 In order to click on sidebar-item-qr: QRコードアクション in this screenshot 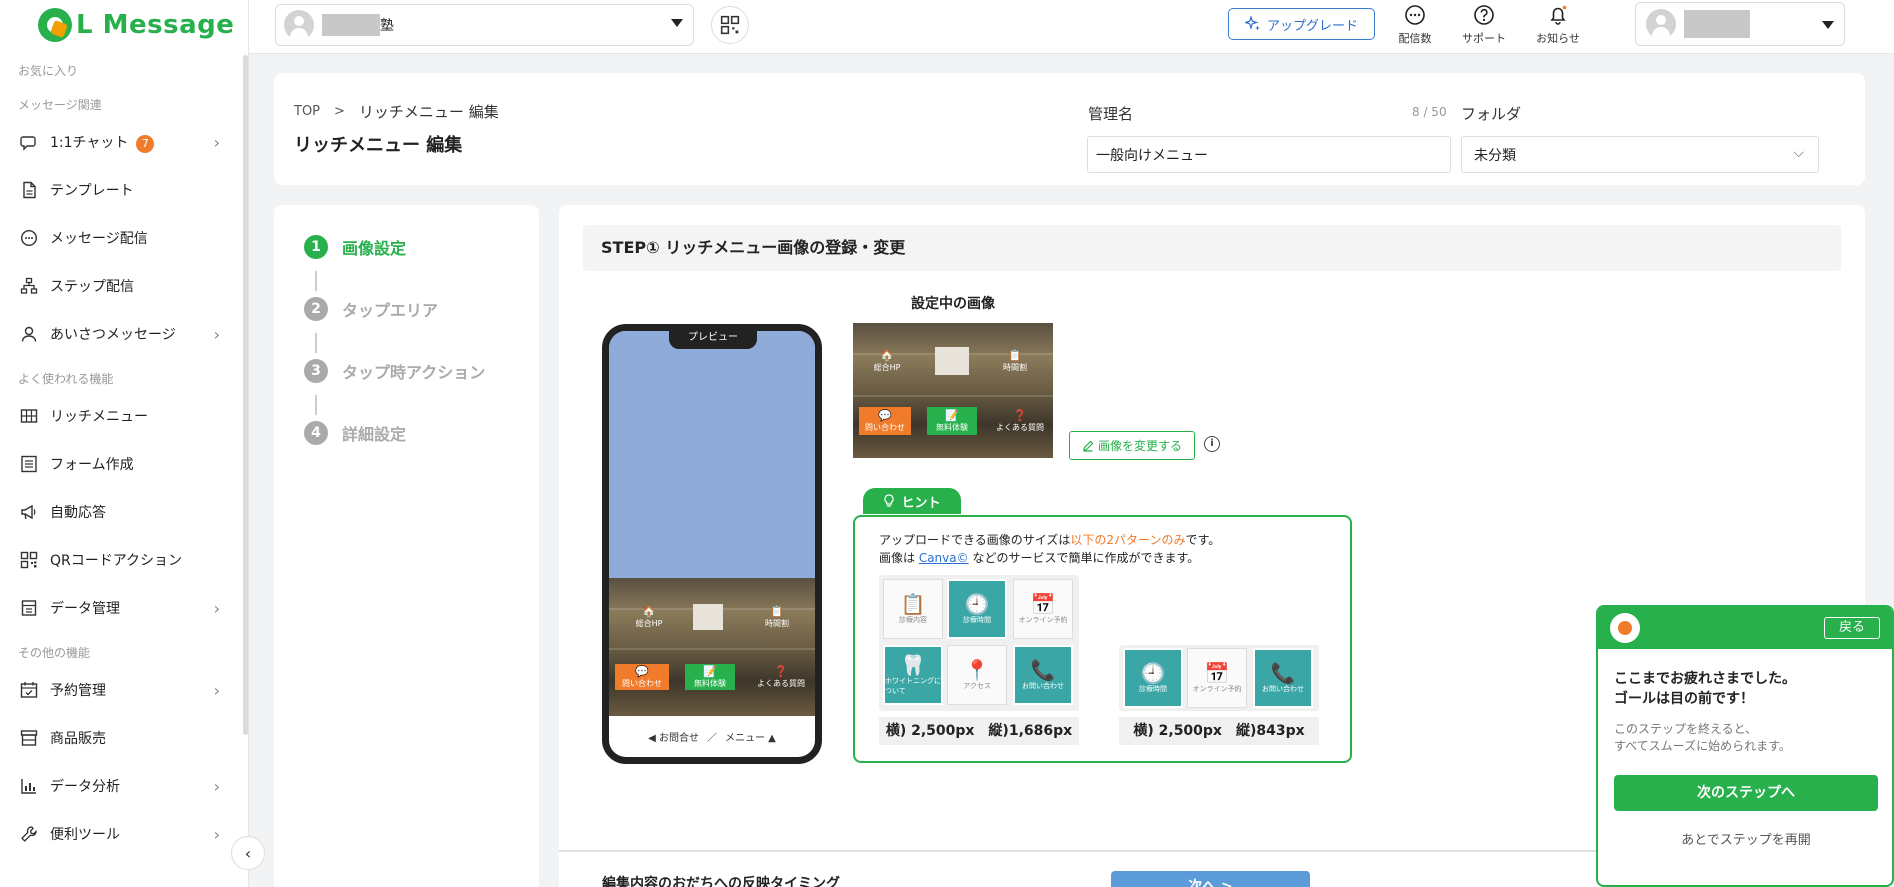, I will do `click(124, 560)`.